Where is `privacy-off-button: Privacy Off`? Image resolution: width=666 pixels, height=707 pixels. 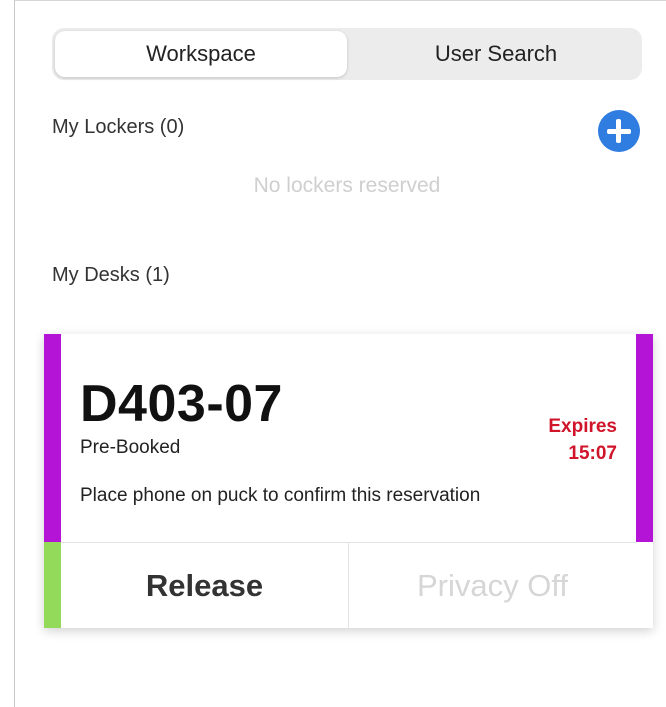
privacy-off-button: Privacy Off is located at coordinates (492, 586).